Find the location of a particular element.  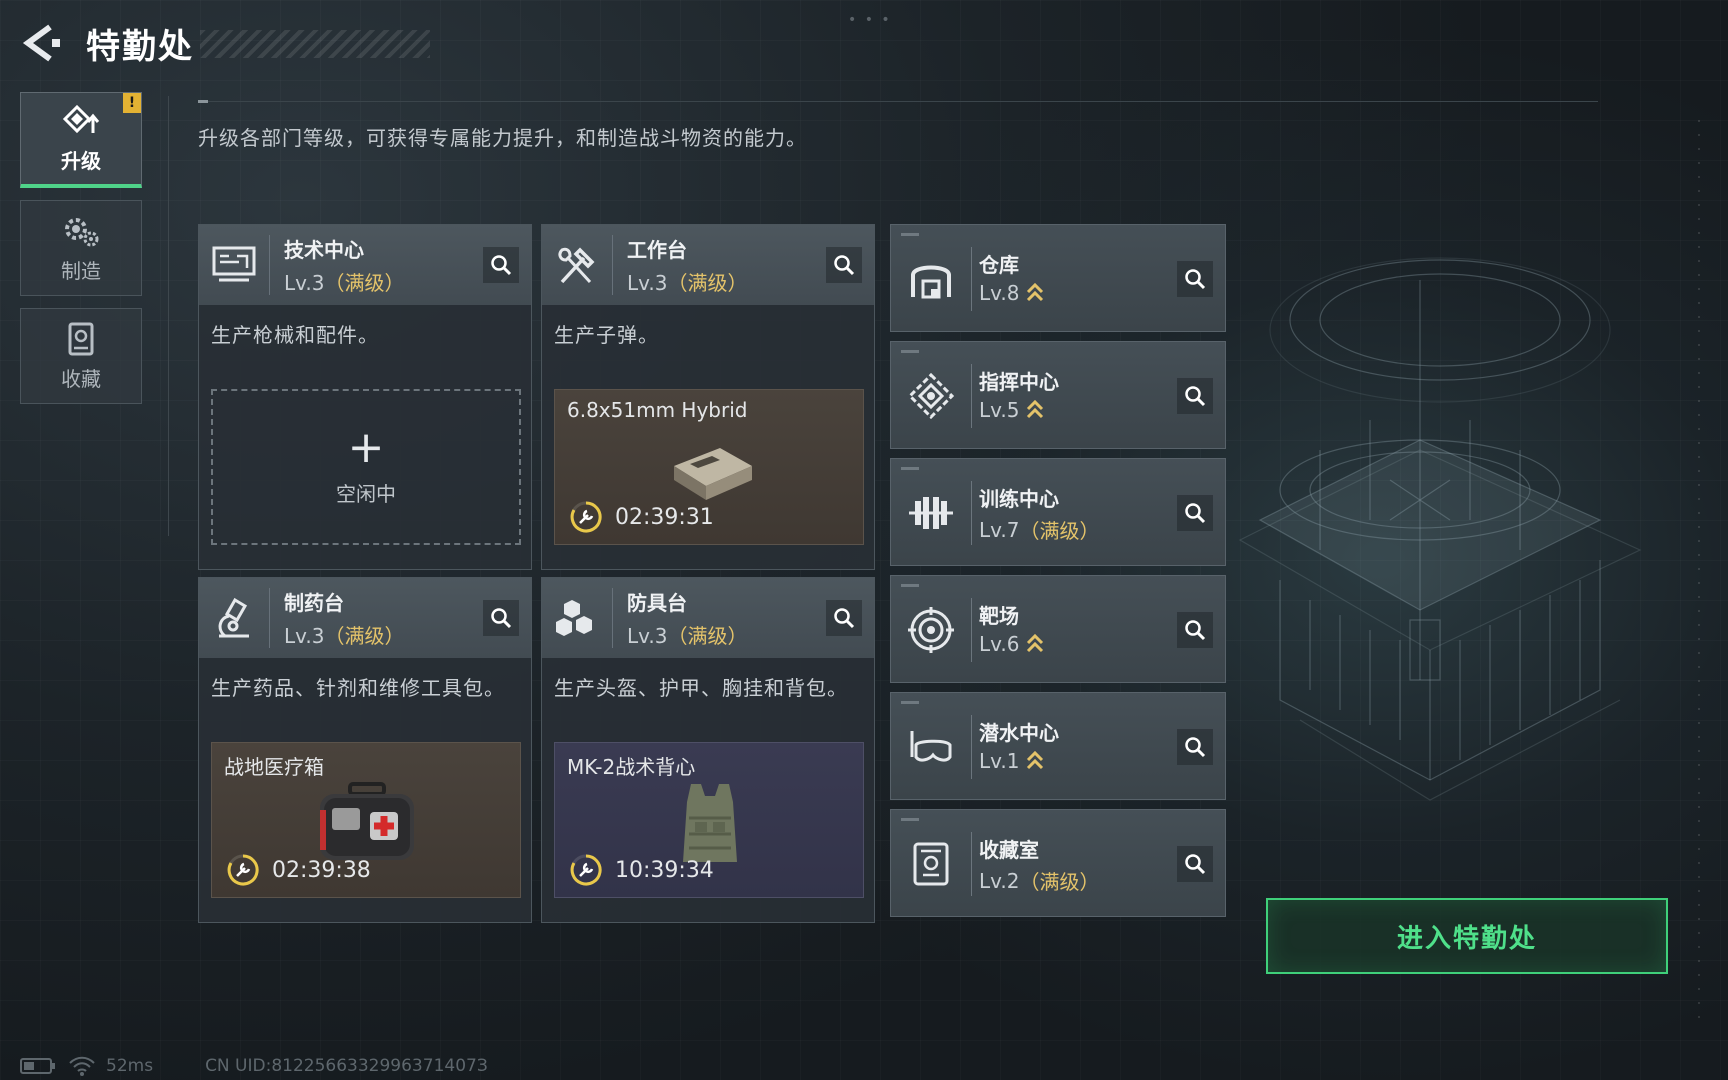

facility-name: 潜水中心 is located at coordinates (1019, 733).